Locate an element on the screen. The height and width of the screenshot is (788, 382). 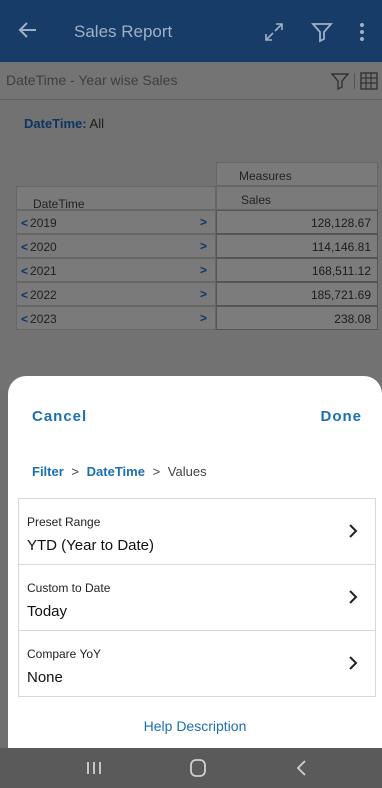
sales-cell: 128,128.67 is located at coordinates (297, 222).